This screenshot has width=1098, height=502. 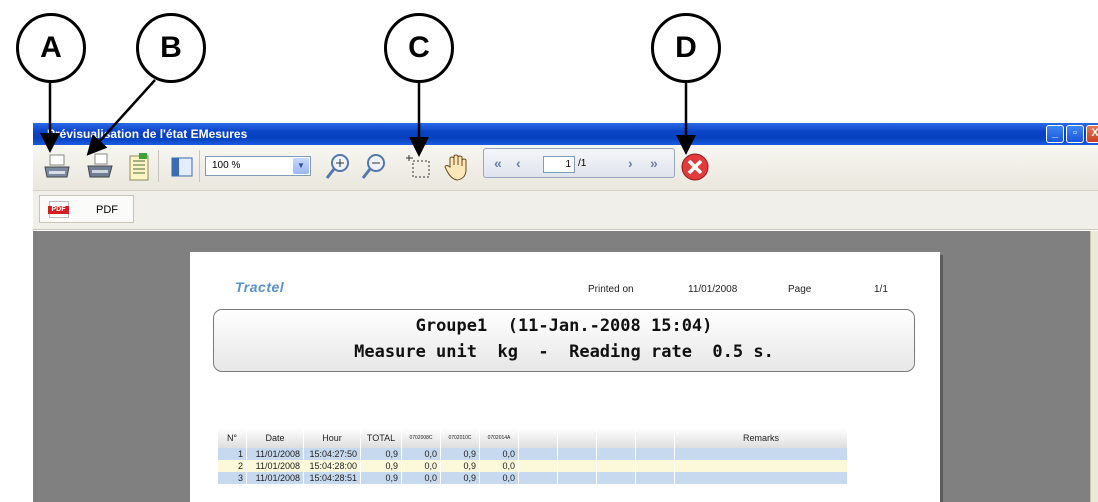 What do you see at coordinates (368, 118) in the screenshot?
I see `callout-leaders` at bounding box center [368, 118].